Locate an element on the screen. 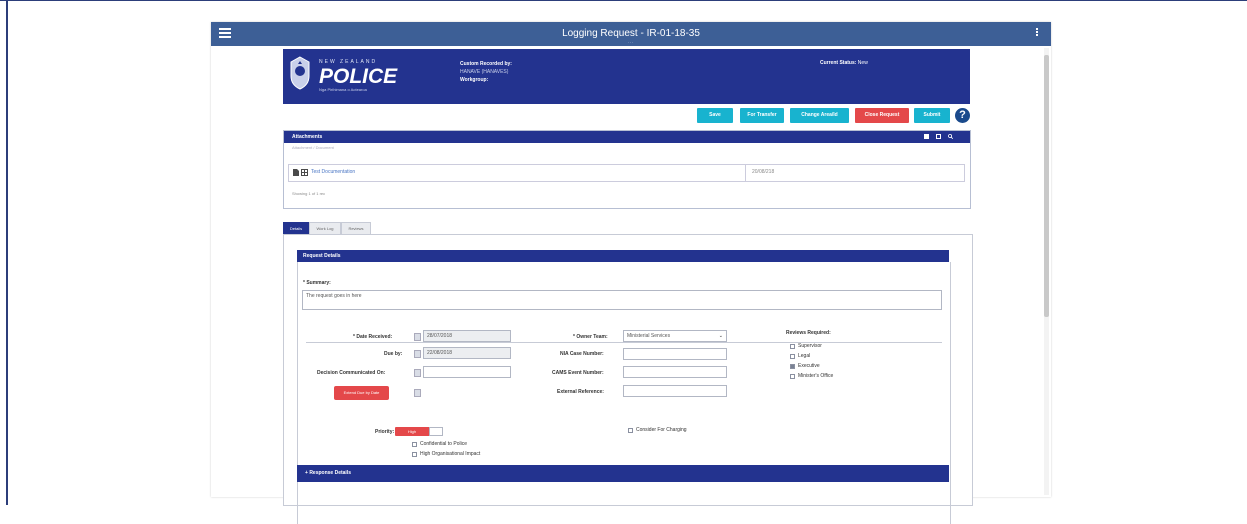 The width and height of the screenshot is (1247, 524). left-border is located at coordinates (7, 252).